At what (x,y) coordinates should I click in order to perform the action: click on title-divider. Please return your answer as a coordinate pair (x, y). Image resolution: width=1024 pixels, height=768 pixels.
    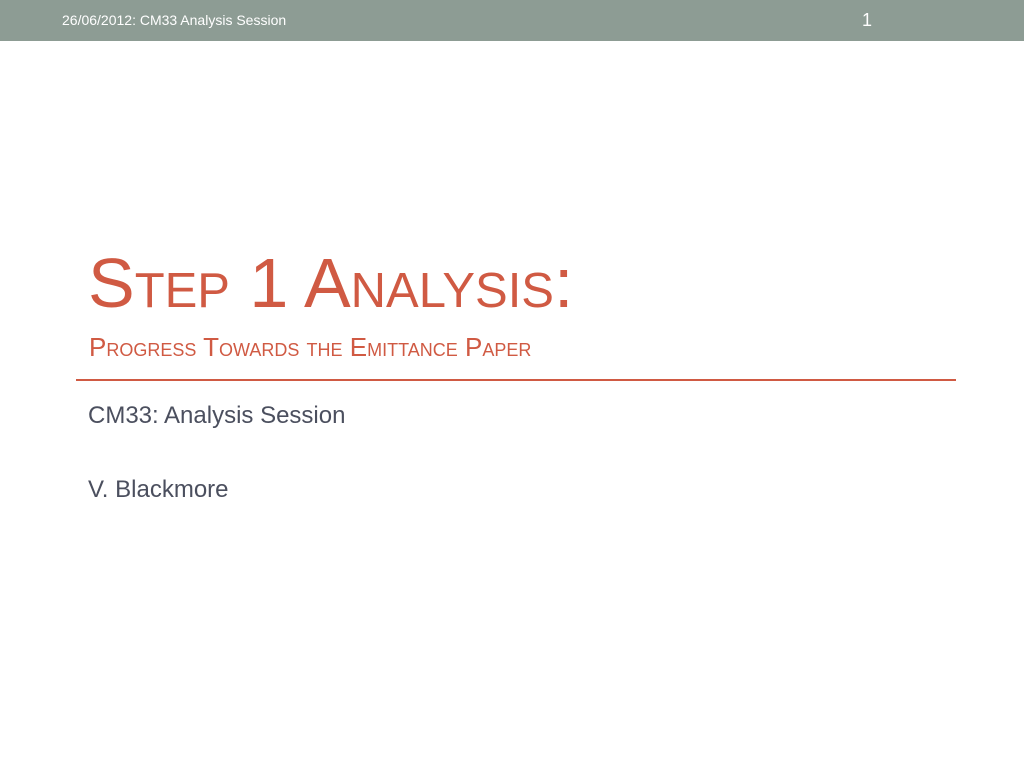
    Looking at the image, I should click on (516, 380).